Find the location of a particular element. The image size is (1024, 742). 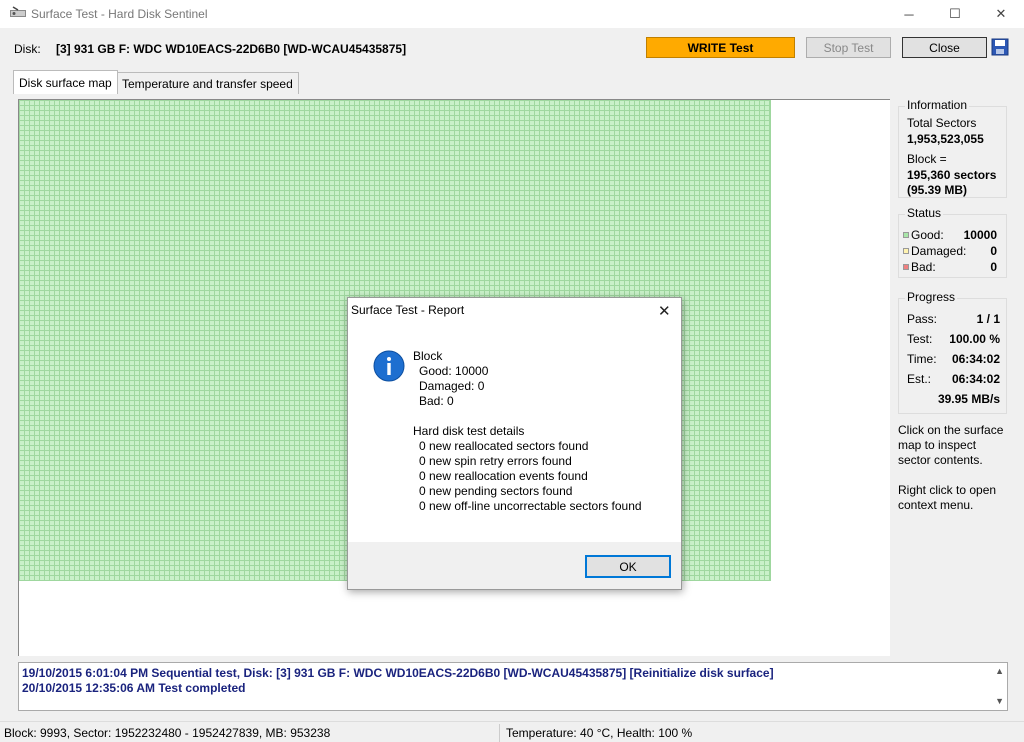

damaged-swatch is located at coordinates (906, 251).